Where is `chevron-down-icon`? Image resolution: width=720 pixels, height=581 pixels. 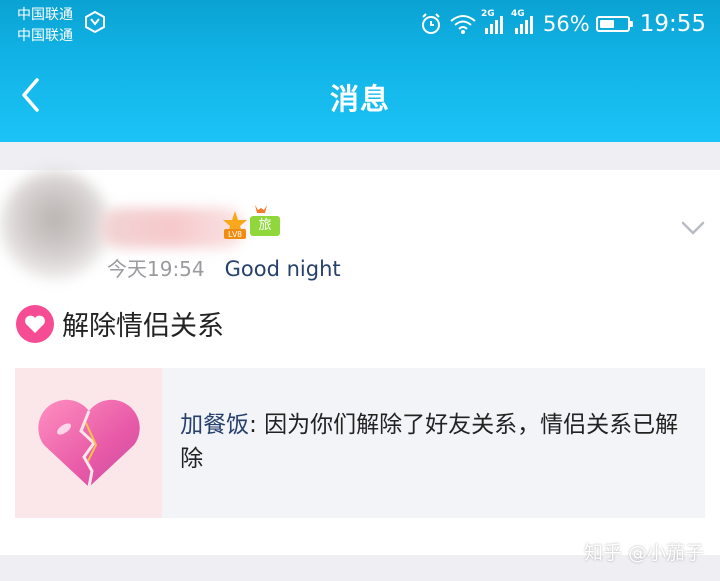 chevron-down-icon is located at coordinates (693, 228).